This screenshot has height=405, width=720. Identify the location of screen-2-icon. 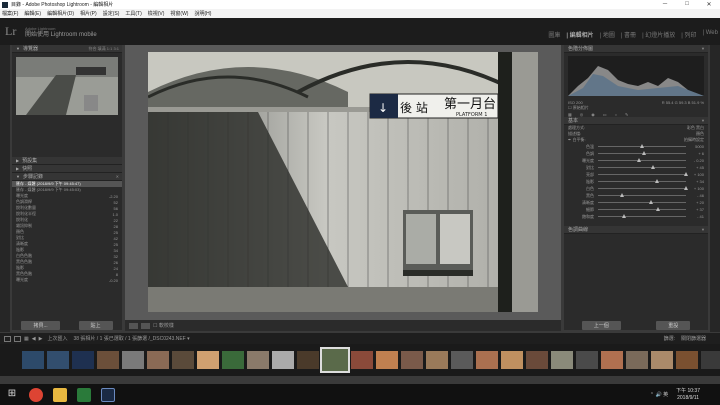
(17, 338).